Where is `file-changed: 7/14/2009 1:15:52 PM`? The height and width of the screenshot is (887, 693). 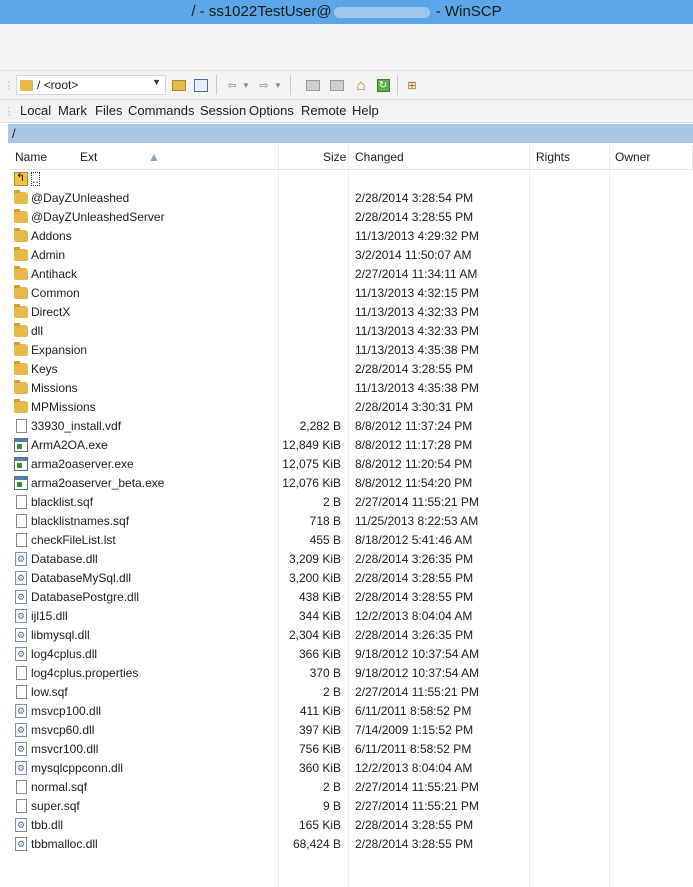
file-changed: 7/14/2009 1:15:52 PM is located at coordinates (414, 730).